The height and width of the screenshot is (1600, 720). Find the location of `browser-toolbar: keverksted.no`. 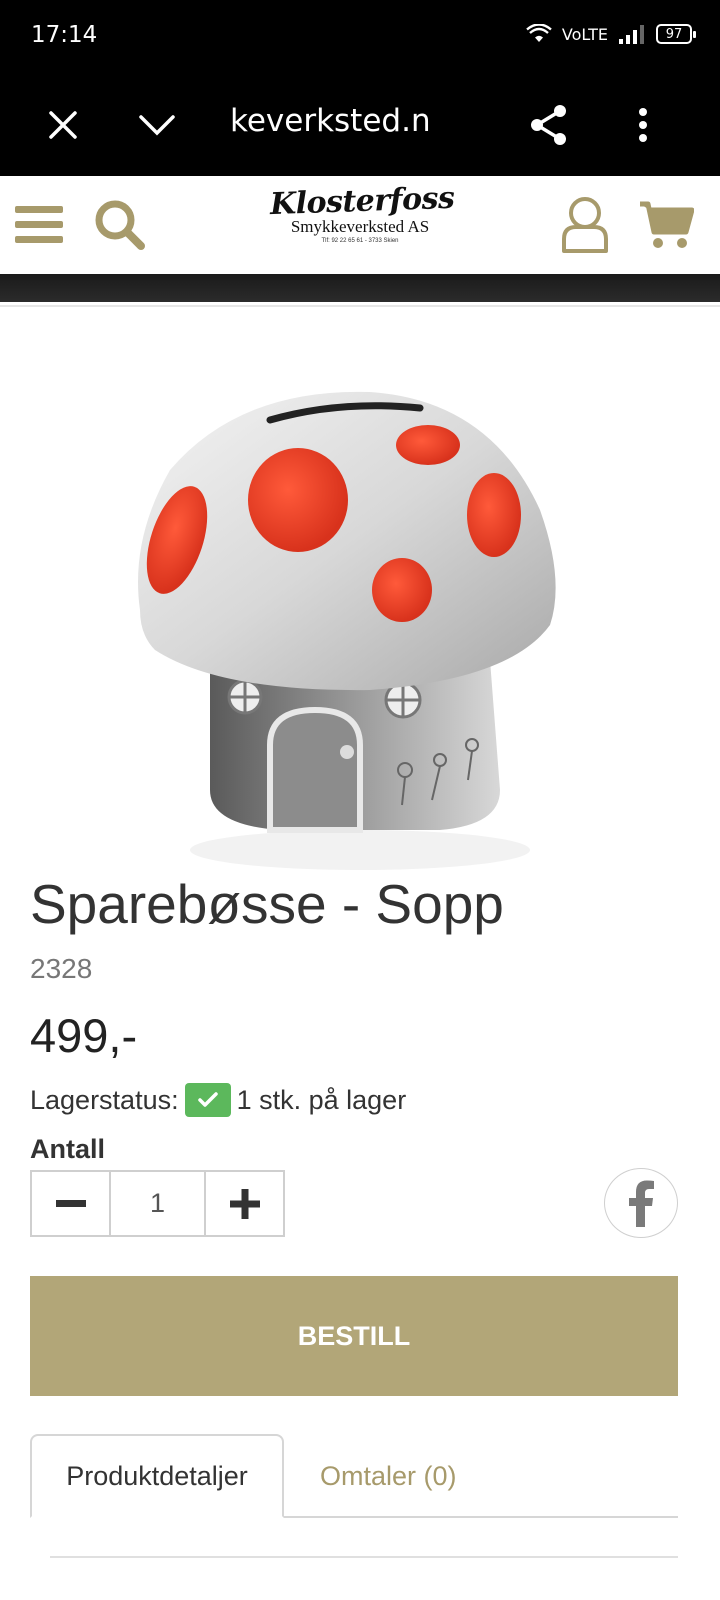

browser-toolbar: keverksted.no is located at coordinates (360, 125).